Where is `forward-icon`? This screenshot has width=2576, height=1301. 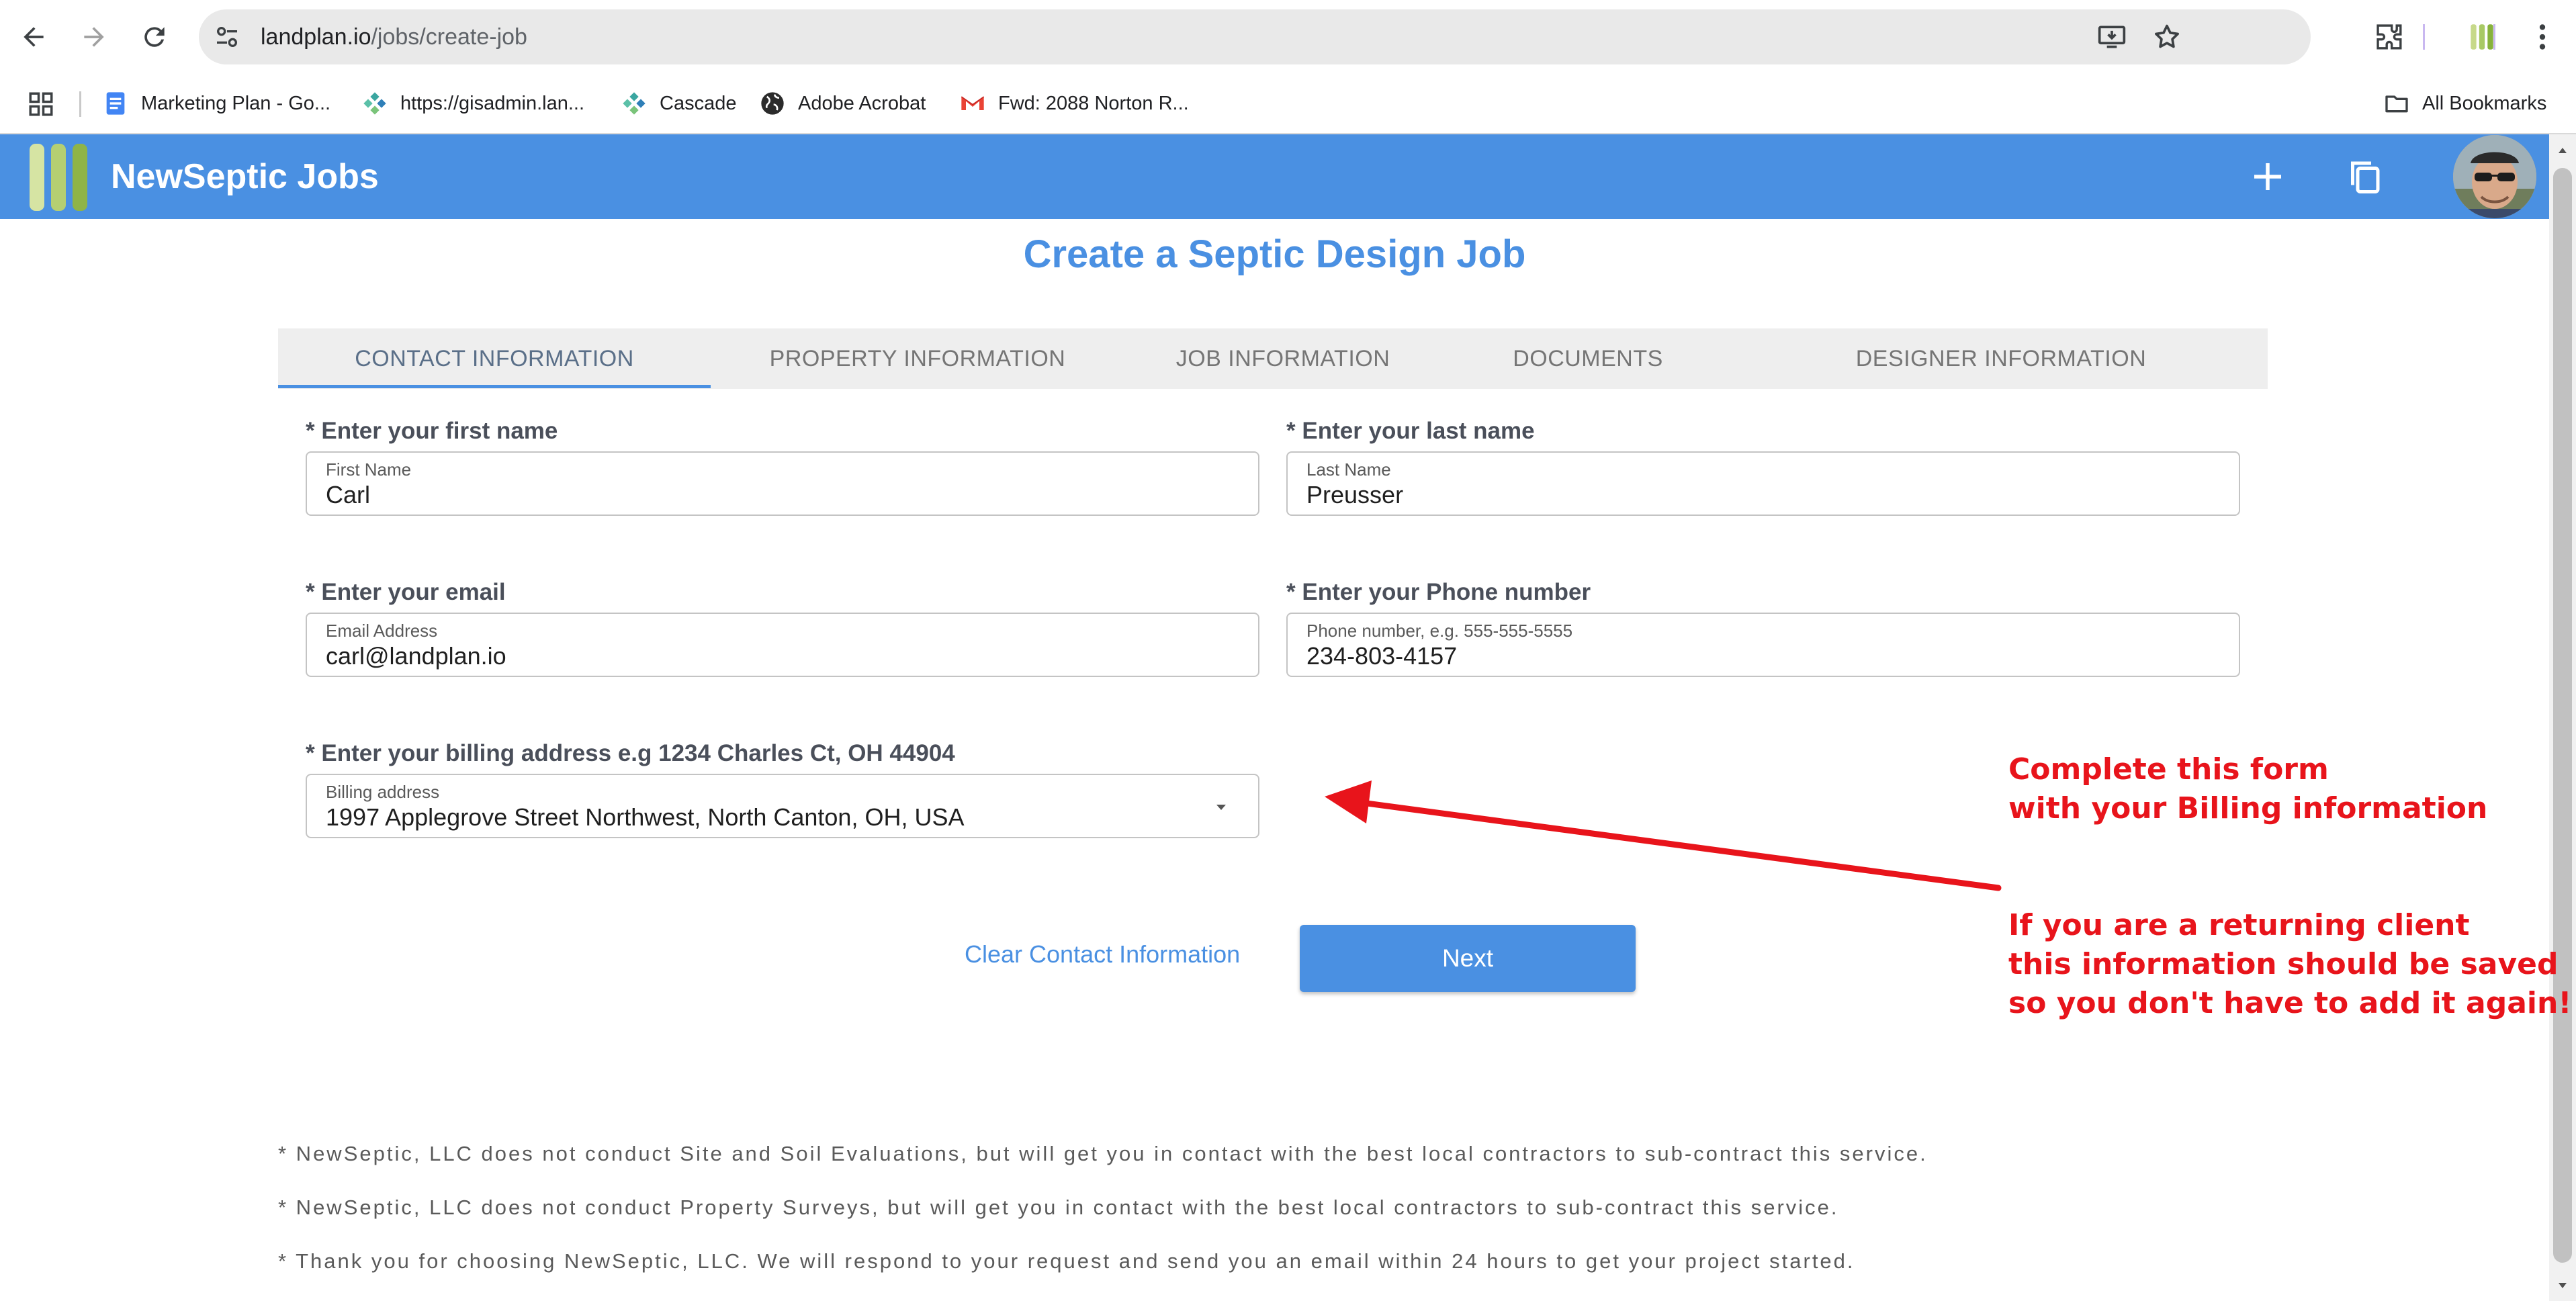 forward-icon is located at coordinates (94, 37).